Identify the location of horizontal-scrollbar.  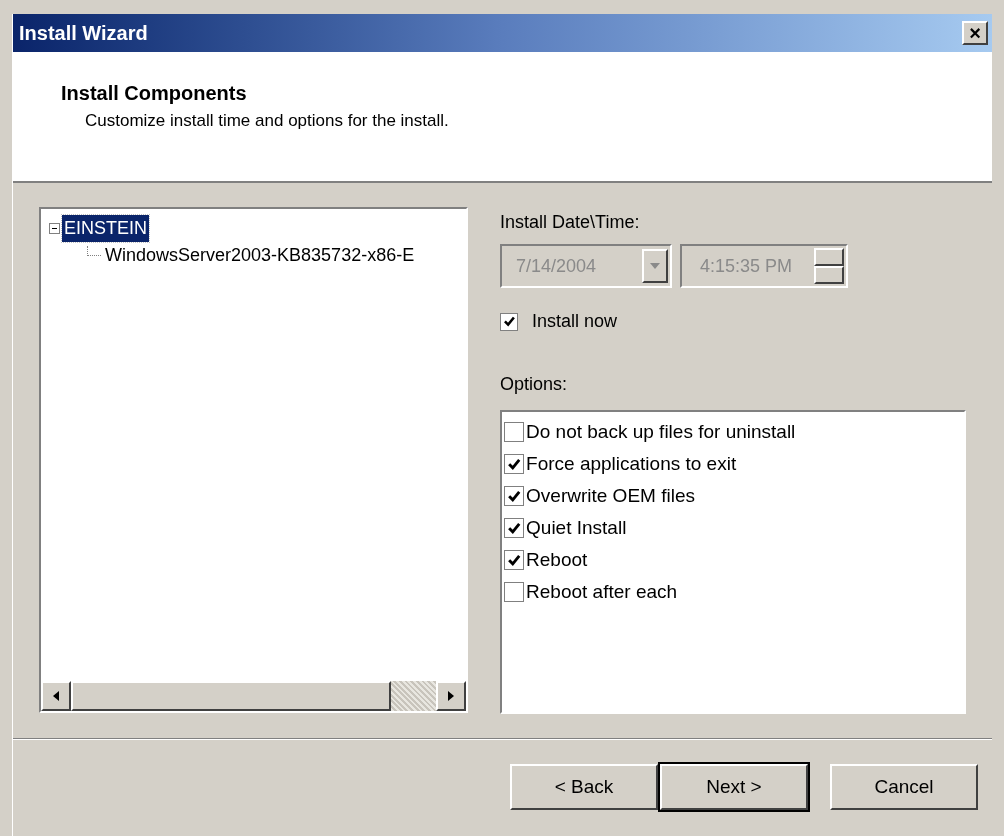
(254, 696).